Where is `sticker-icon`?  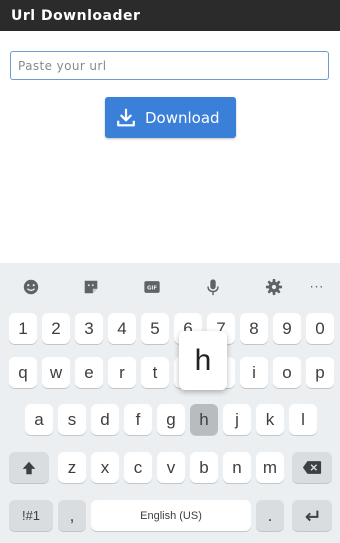
sticker-icon is located at coordinates (91, 287).